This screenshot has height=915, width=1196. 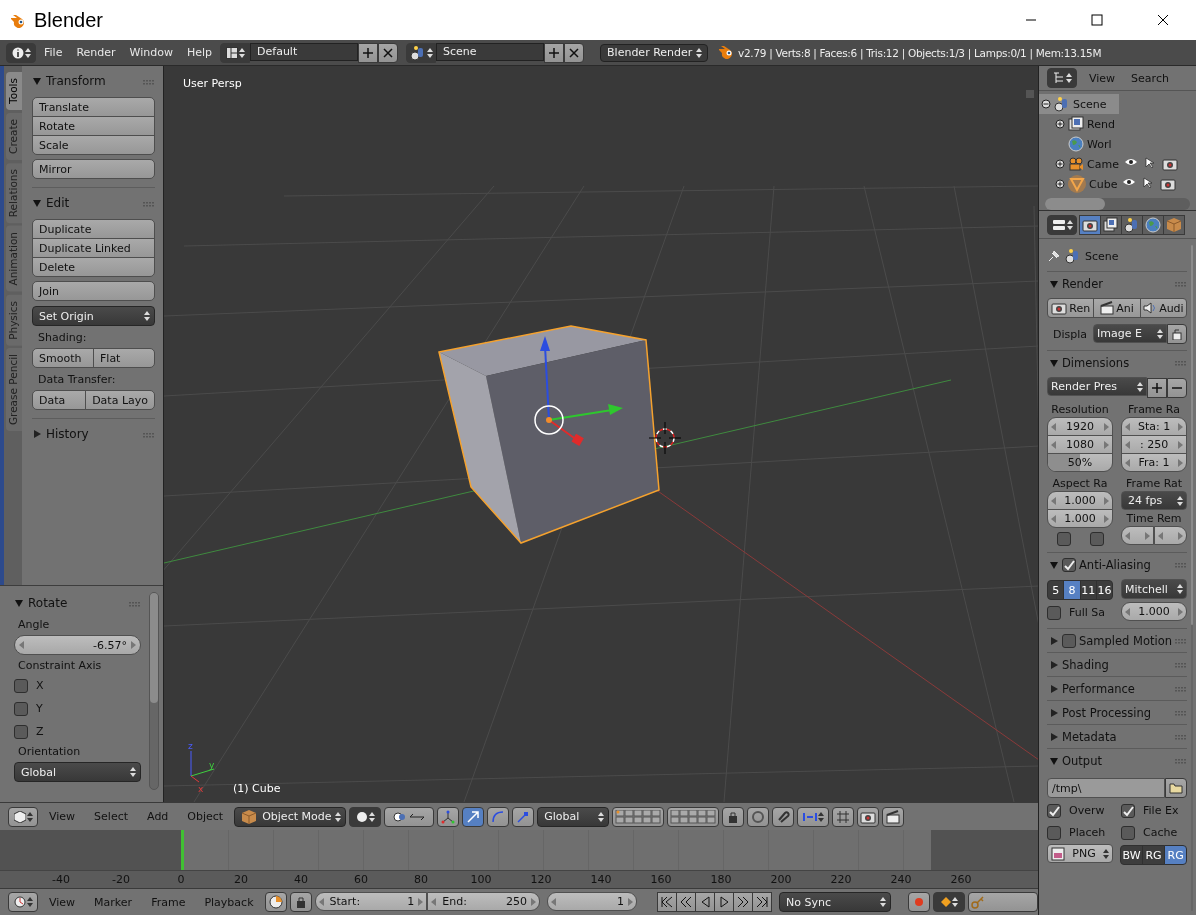 I want to click on timeline-track, so click(x=519, y=850).